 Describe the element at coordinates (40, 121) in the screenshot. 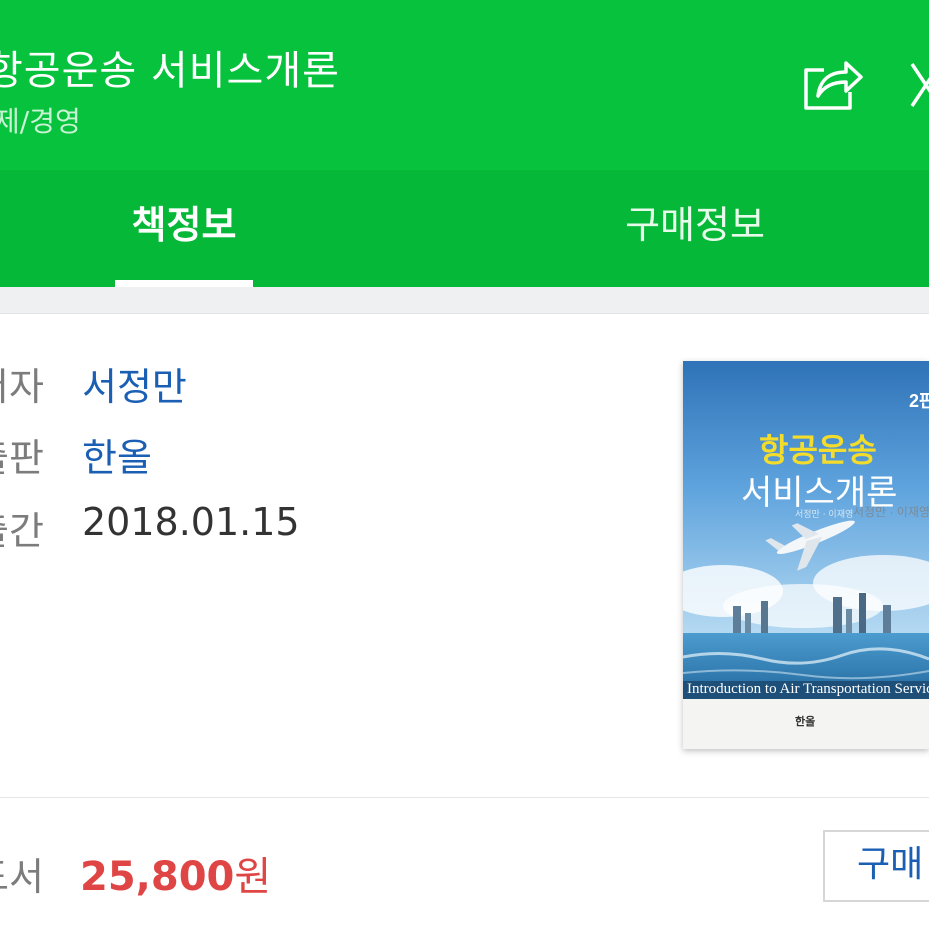

I see `book-category: 제/경영` at that location.